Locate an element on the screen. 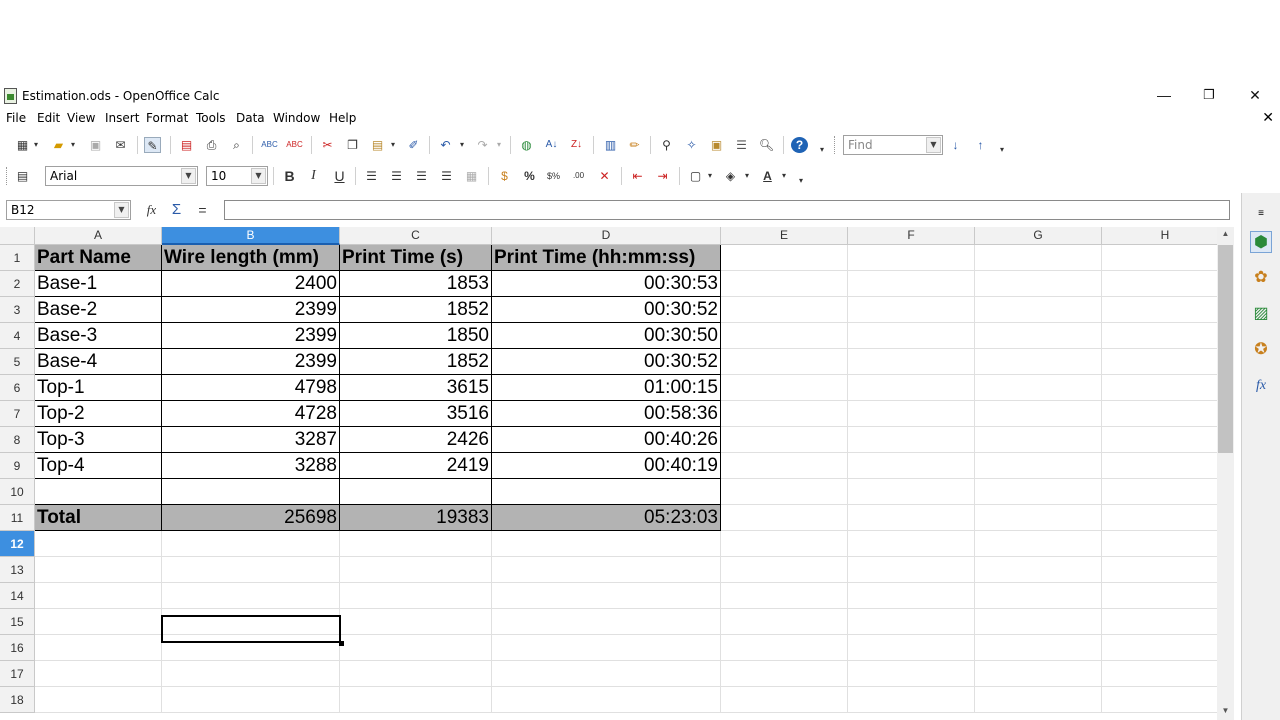  cell-d5: 00:30:52 is located at coordinates (606, 362).